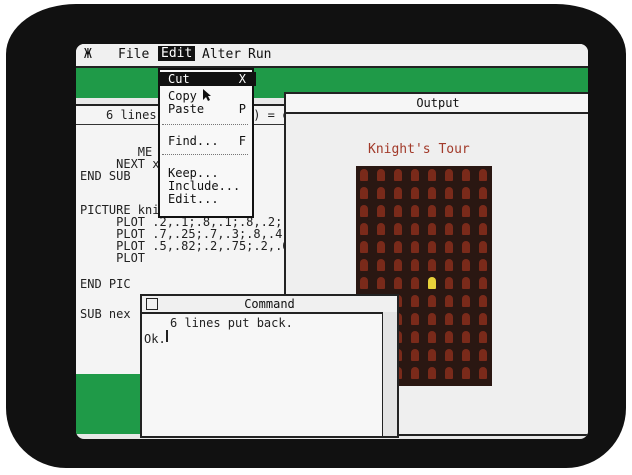  I want to click on command-scrollbar, so click(389, 374).